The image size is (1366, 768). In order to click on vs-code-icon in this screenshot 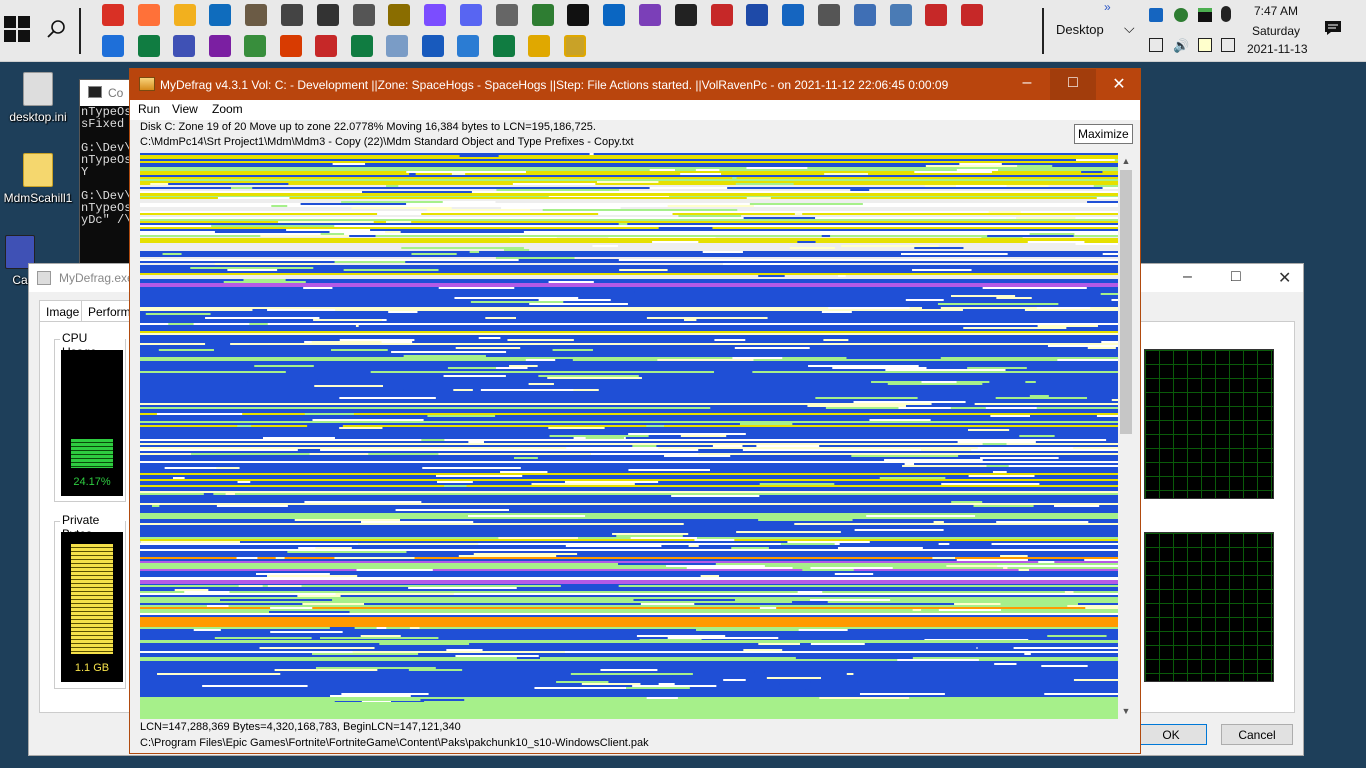, I will do `click(614, 15)`.